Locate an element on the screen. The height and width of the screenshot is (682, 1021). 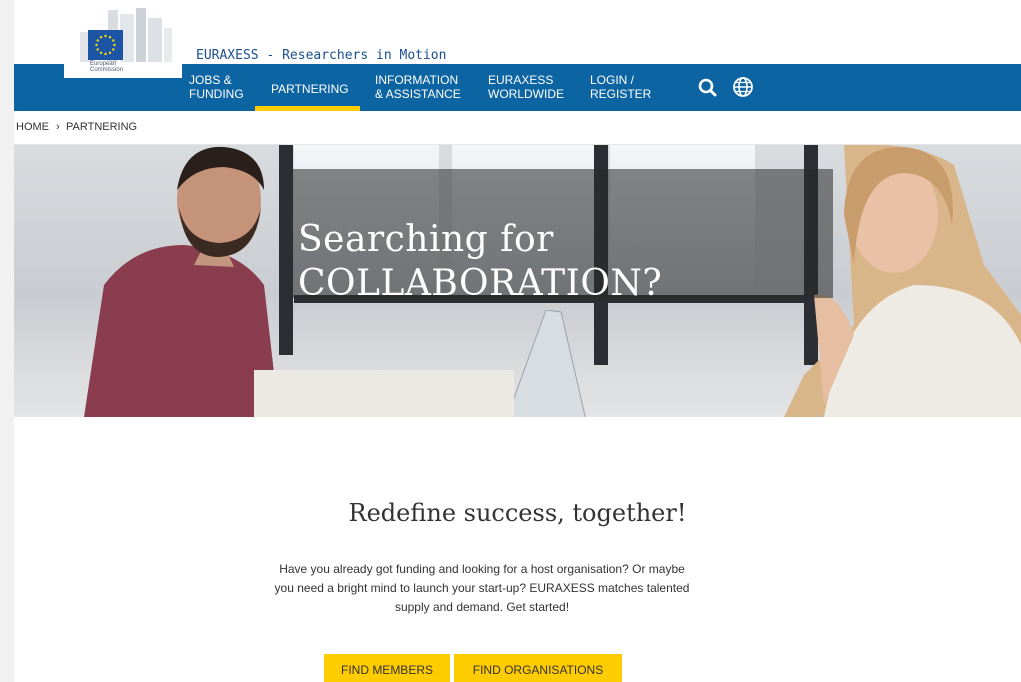
site-title: EURAXESS - Researchers in Motion is located at coordinates (321, 55).